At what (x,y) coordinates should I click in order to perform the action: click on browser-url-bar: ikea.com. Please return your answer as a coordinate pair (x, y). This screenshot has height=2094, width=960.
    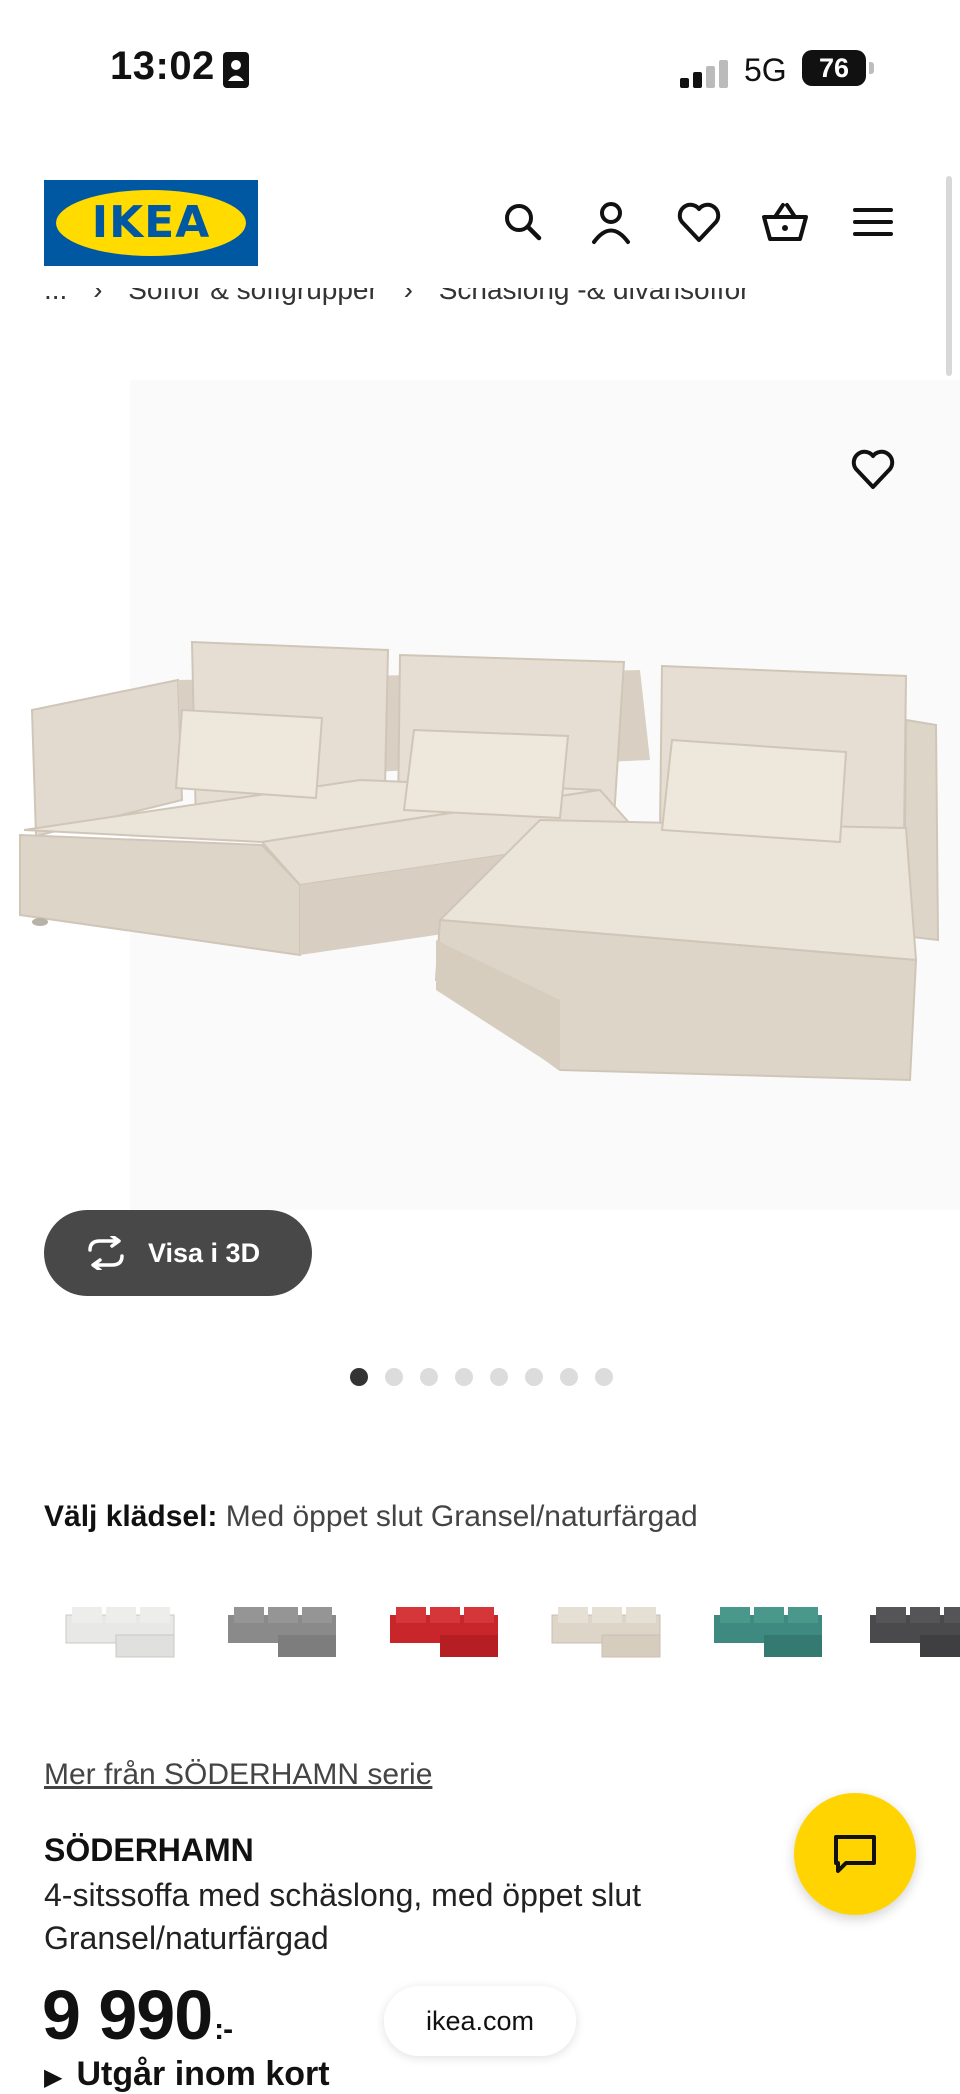
    Looking at the image, I should click on (480, 2021).